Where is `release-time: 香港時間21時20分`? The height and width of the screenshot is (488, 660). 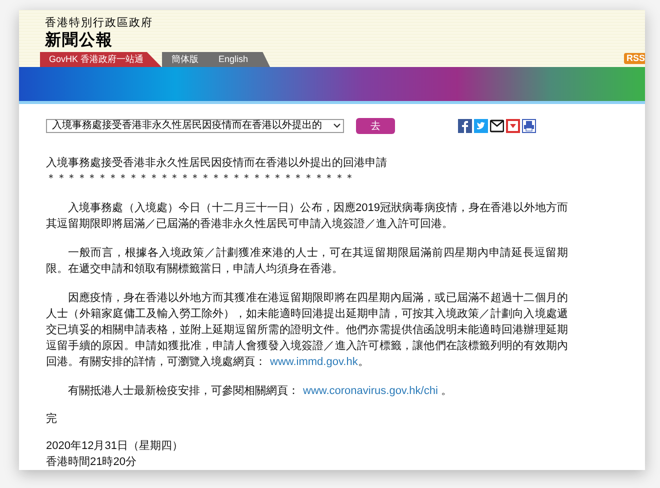
release-time: 香港時間21時20分 is located at coordinates (92, 462).